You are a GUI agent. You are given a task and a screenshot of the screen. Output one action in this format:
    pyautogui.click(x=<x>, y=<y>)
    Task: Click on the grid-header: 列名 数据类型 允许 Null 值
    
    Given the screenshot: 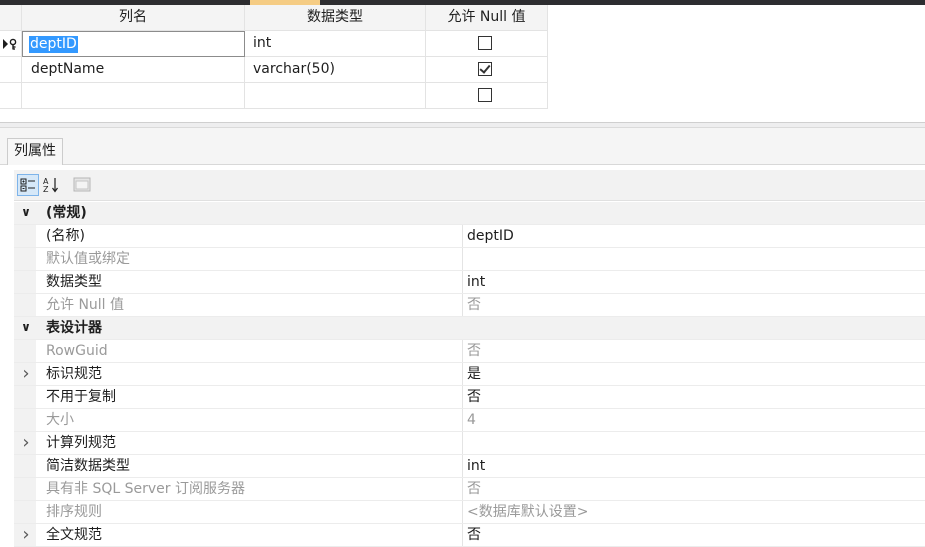 What is the action you would take?
    pyautogui.click(x=274, y=18)
    